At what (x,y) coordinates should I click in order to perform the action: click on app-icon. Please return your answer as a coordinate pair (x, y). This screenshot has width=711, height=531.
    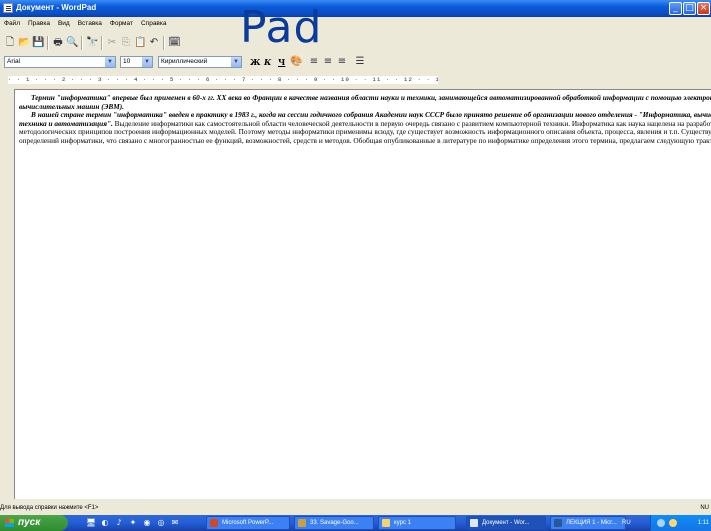
    Looking at the image, I should click on (302, 523).